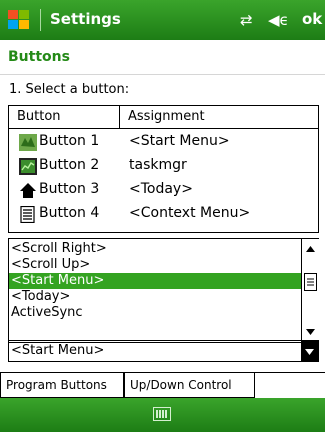 This screenshot has height=432, width=325. Describe the element at coordinates (69, 189) in the screenshot. I see `row-button-label: Button 3` at that location.